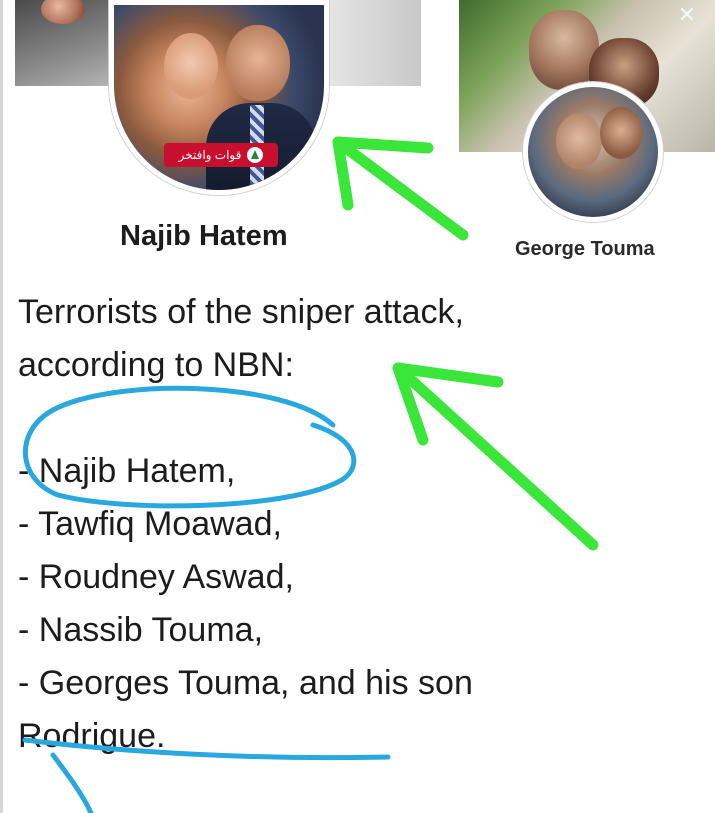 This screenshot has height=813, width=715. I want to click on post-line: according to NBN:, so click(156, 365).